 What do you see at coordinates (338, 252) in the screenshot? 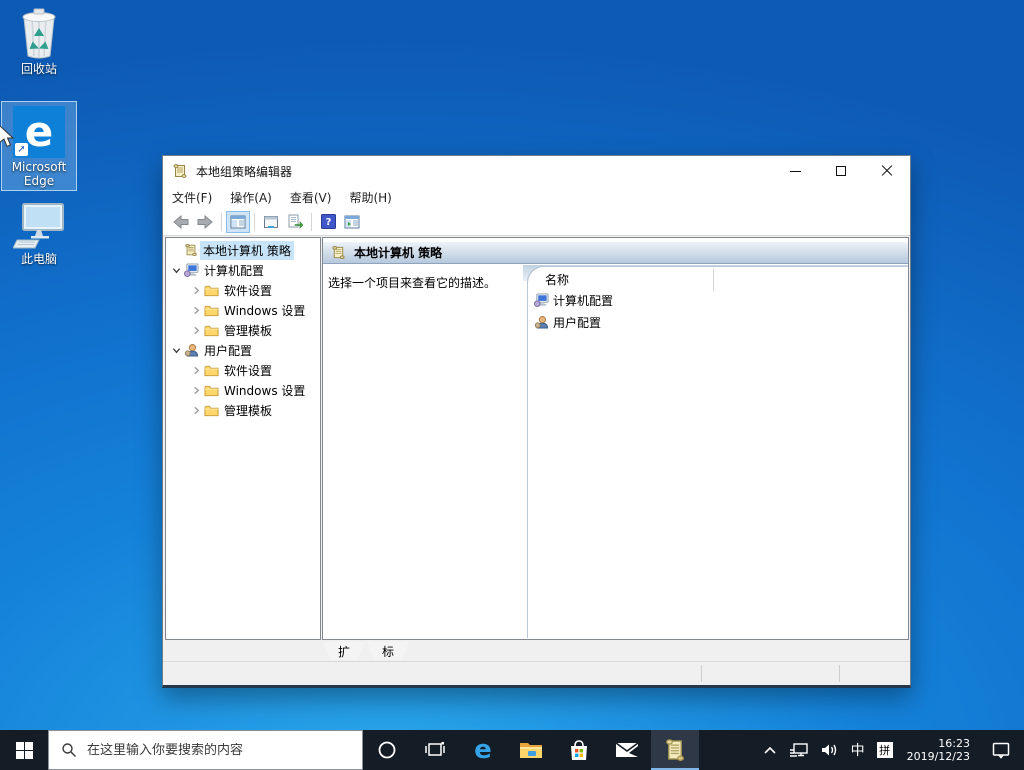
I see `scroll-icon` at bounding box center [338, 252].